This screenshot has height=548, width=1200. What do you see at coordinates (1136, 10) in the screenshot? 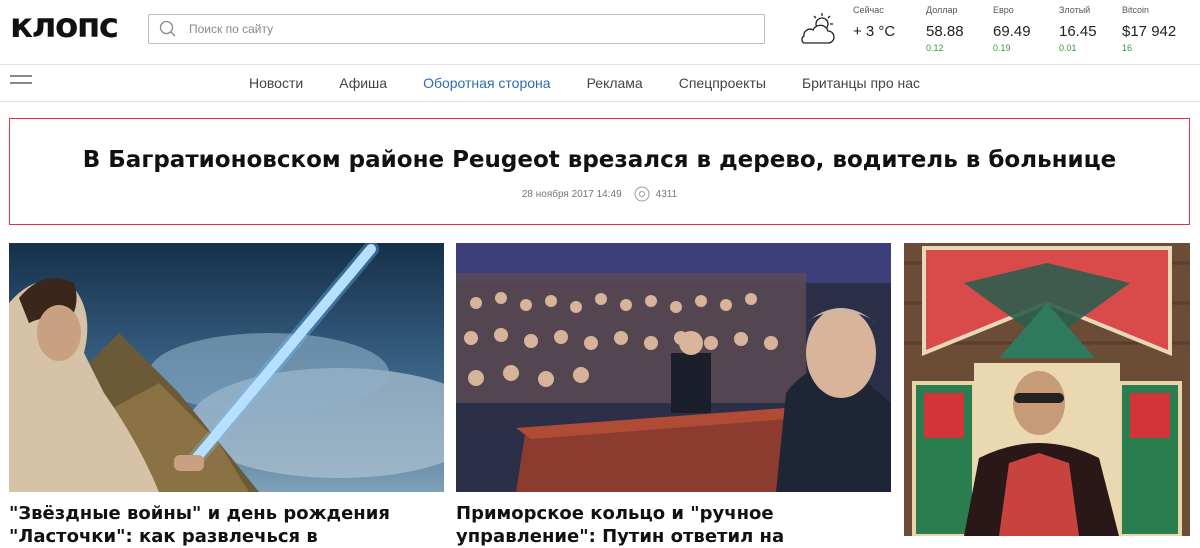
I see `rate-label: Bitcoin` at bounding box center [1136, 10].